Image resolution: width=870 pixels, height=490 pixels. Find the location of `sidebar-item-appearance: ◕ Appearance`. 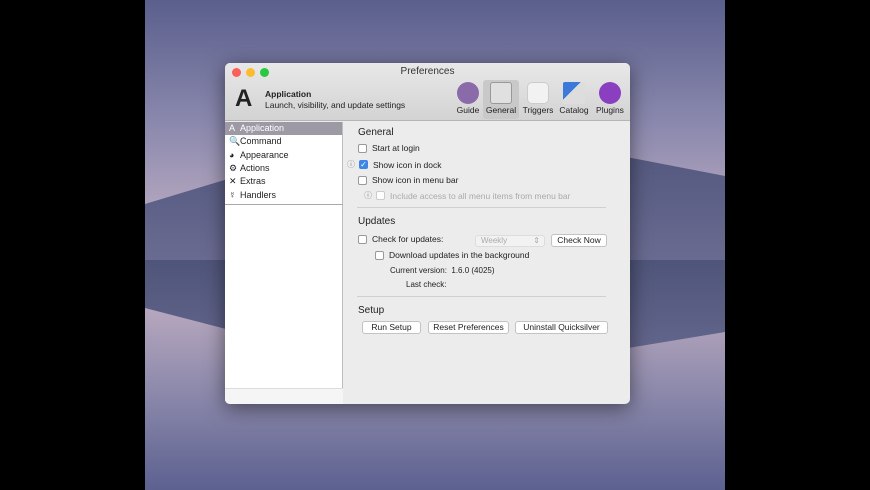

sidebar-item-appearance: ◕ Appearance is located at coordinates (283, 155).